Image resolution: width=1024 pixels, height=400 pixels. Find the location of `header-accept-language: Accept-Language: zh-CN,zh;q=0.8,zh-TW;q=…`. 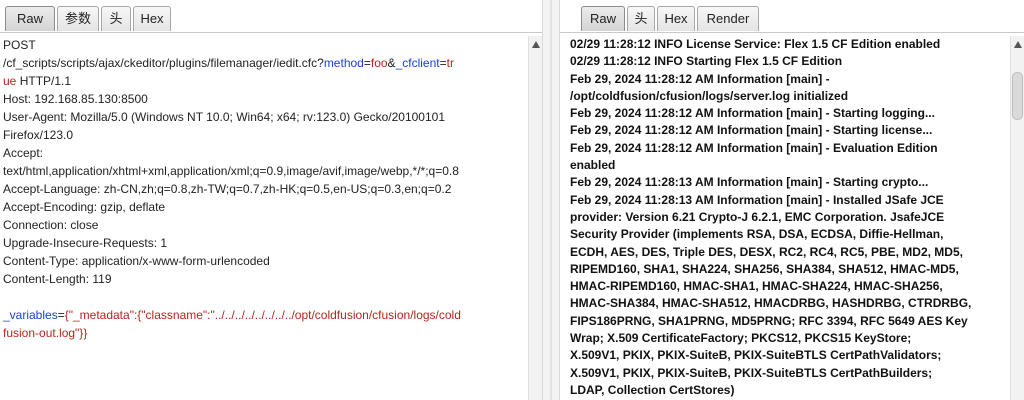

header-accept-language: Accept-Language: zh-CN,zh;q=0.8,zh-TW;q=… is located at coordinates (227, 189).